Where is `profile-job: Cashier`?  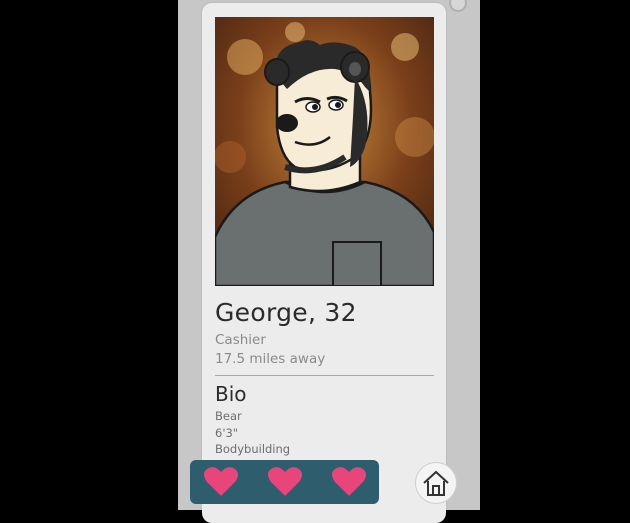
profile-job: Cashier is located at coordinates (240, 340).